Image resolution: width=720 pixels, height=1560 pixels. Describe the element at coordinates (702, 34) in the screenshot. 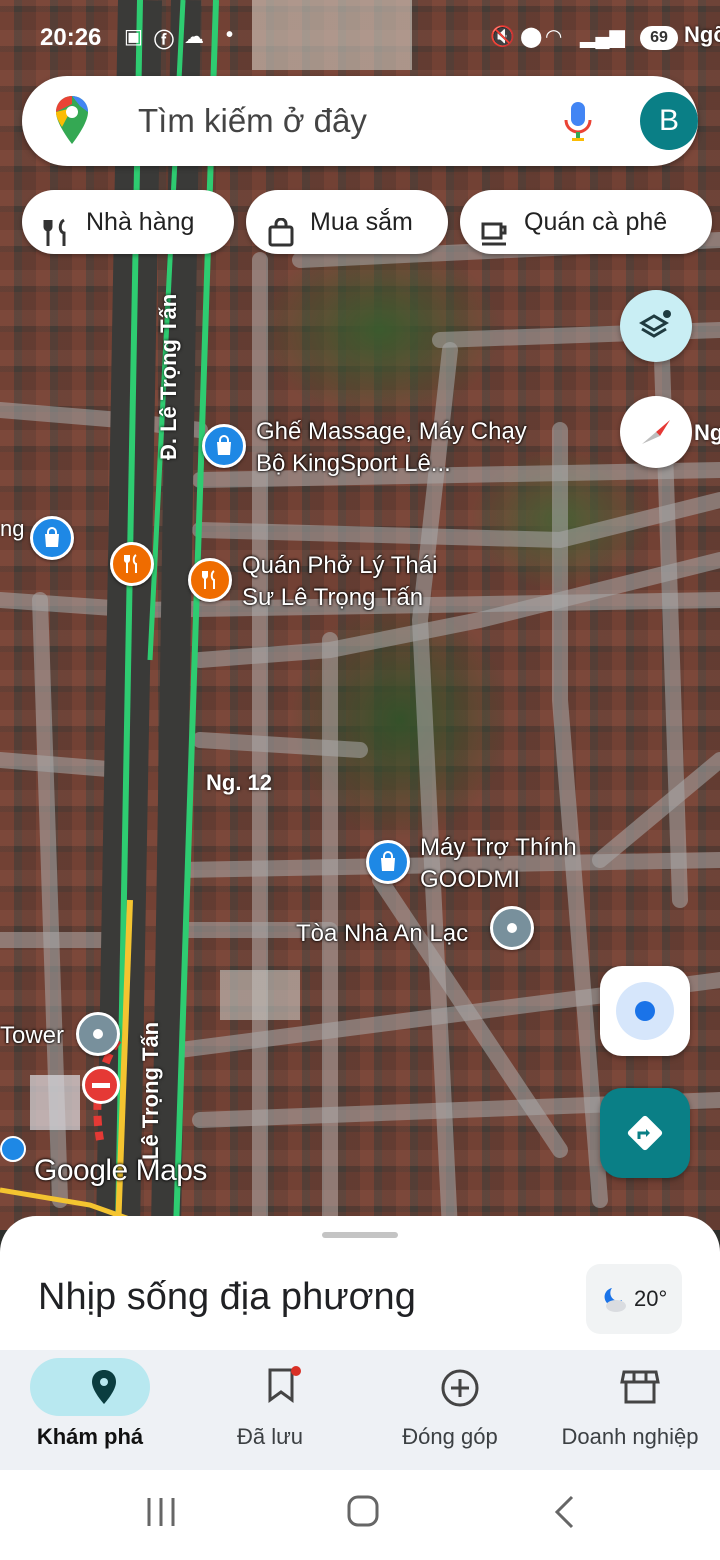

I see `status-edge-label: Ngõ` at that location.